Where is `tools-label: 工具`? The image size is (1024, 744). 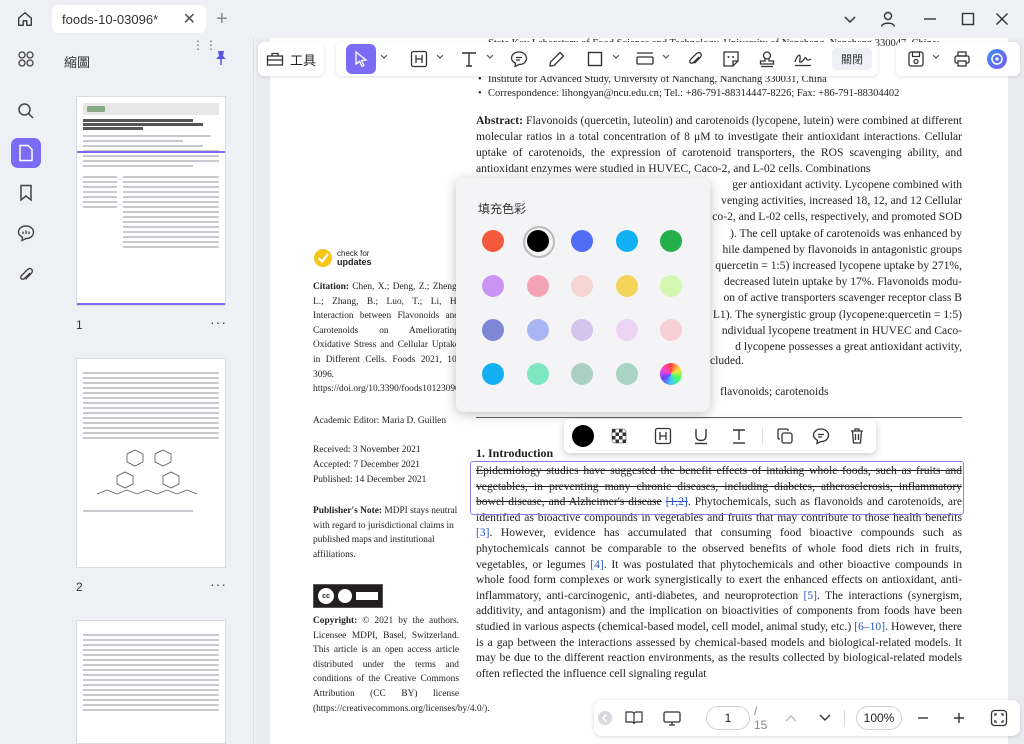 tools-label: 工具 is located at coordinates (302, 60).